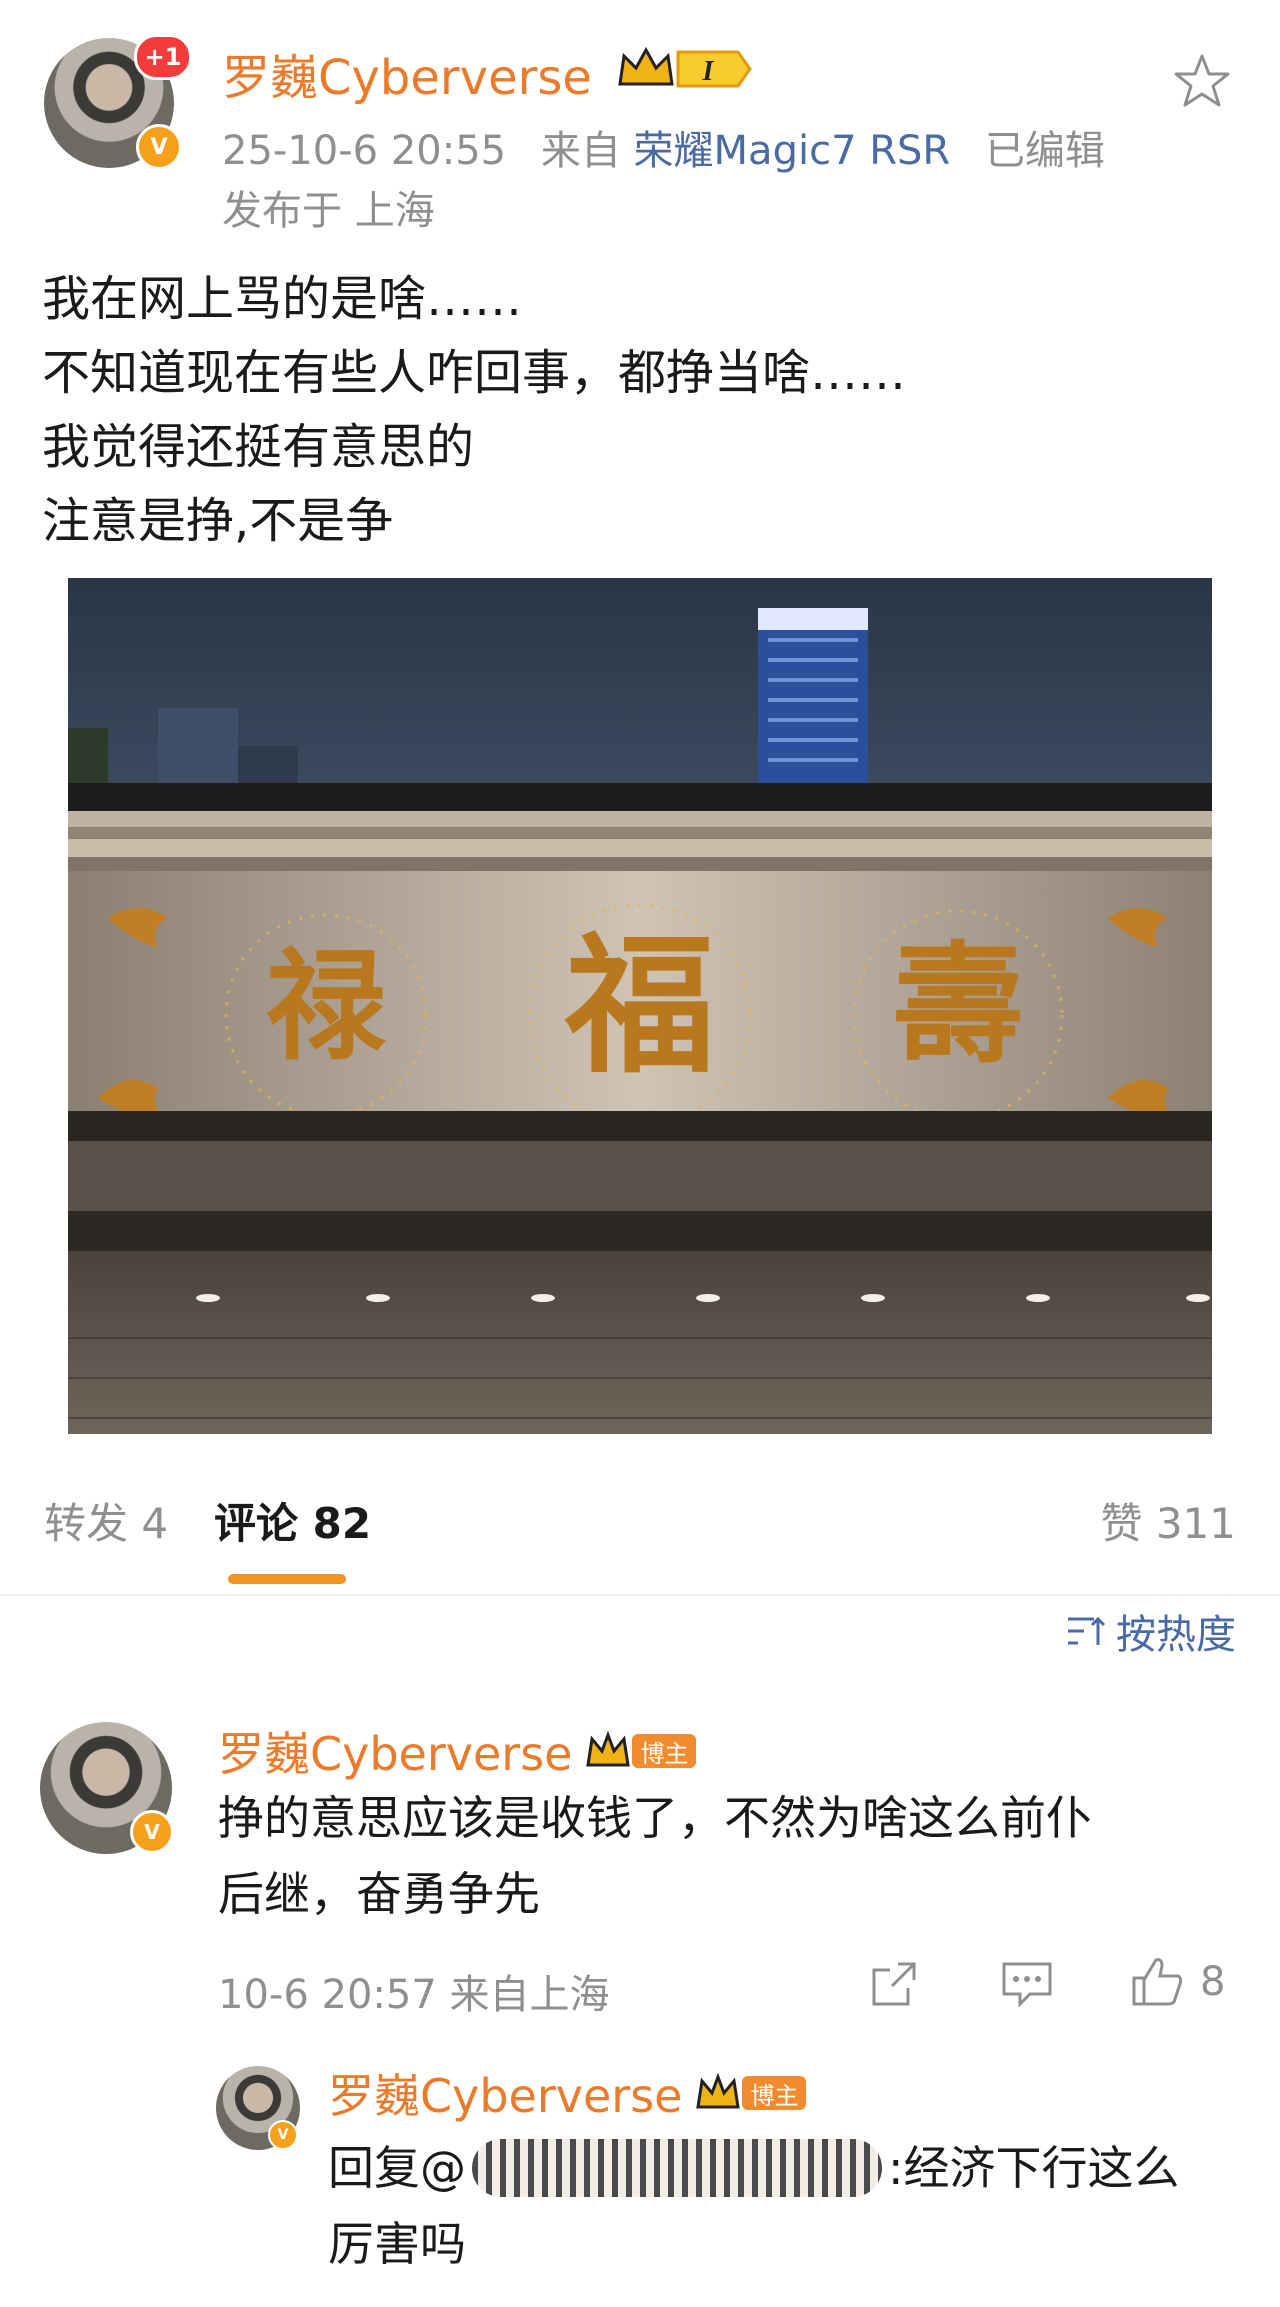 The width and height of the screenshot is (1280, 2307). I want to click on notification-badge: +1, so click(163, 57).